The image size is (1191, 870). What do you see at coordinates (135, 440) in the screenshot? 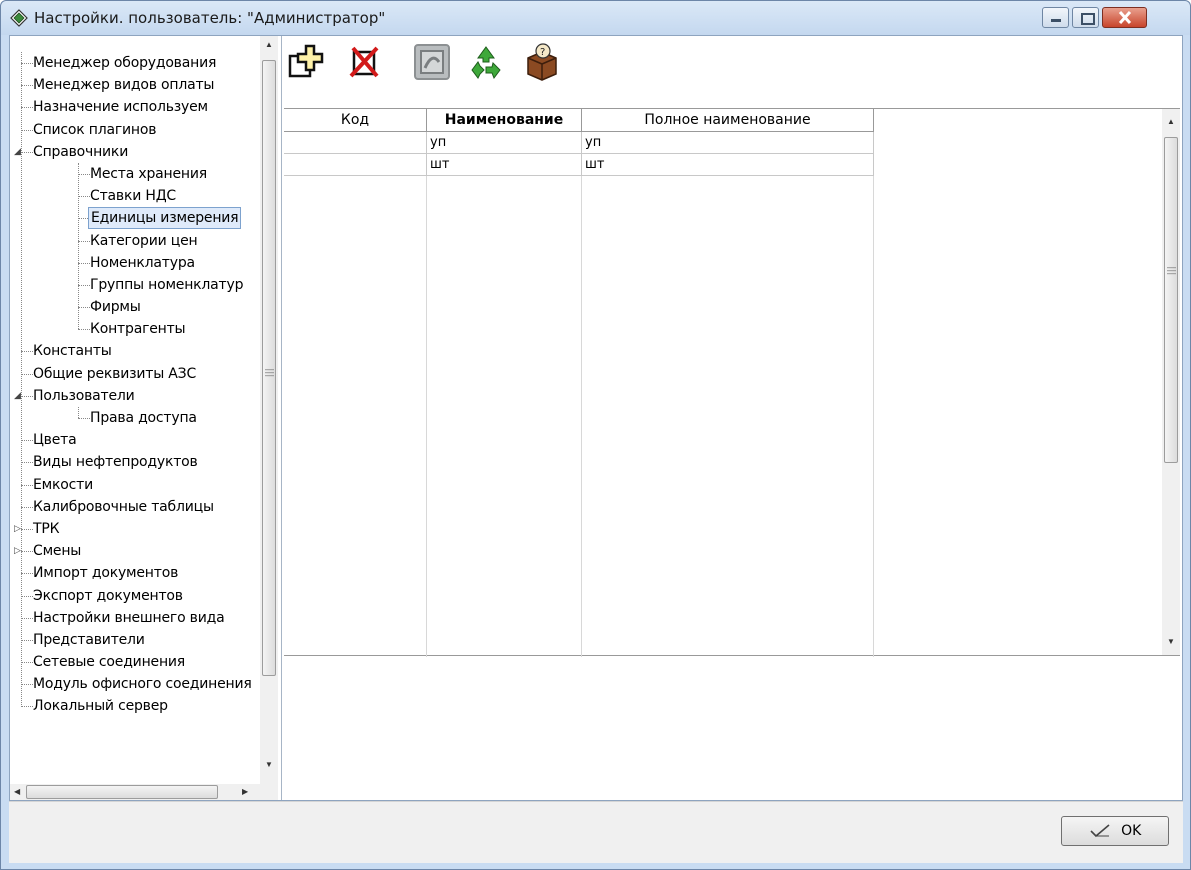
I see `tree-item: Цвета` at bounding box center [135, 440].